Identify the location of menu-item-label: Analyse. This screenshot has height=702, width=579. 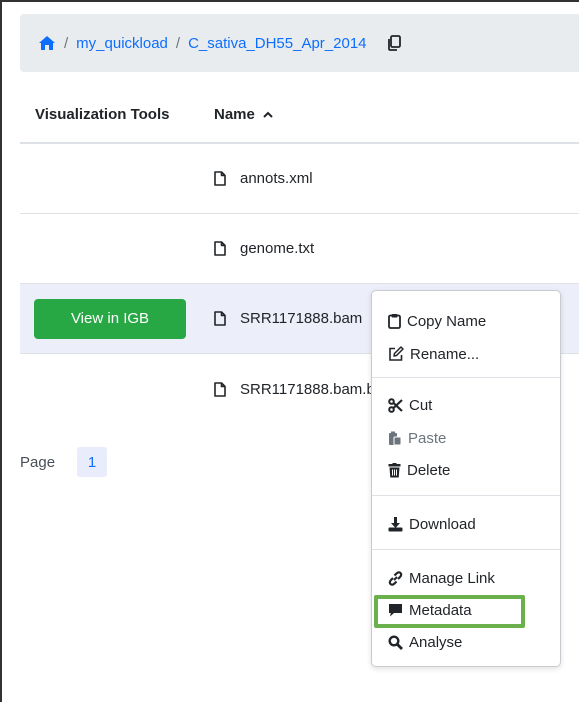
(436, 642).